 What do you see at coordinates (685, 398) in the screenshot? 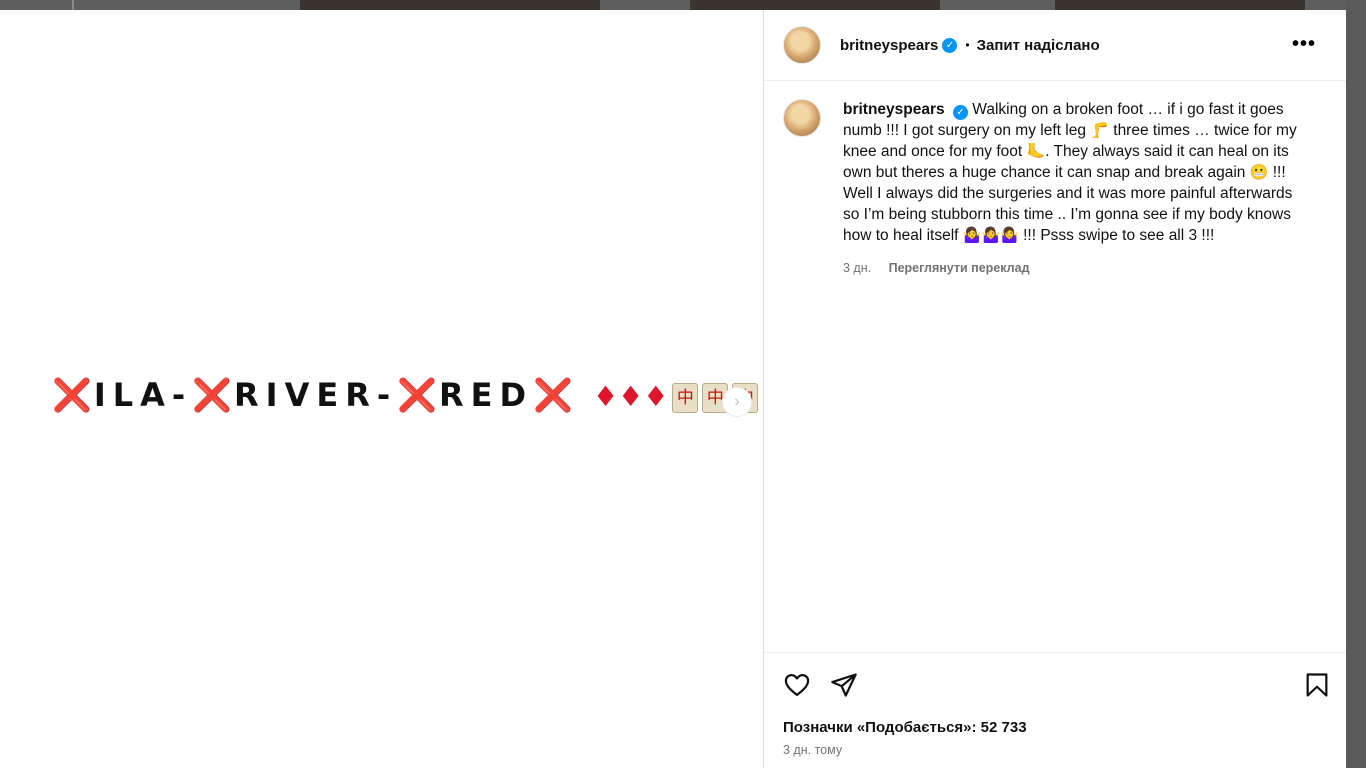
I see `mahjong-tile: 中` at bounding box center [685, 398].